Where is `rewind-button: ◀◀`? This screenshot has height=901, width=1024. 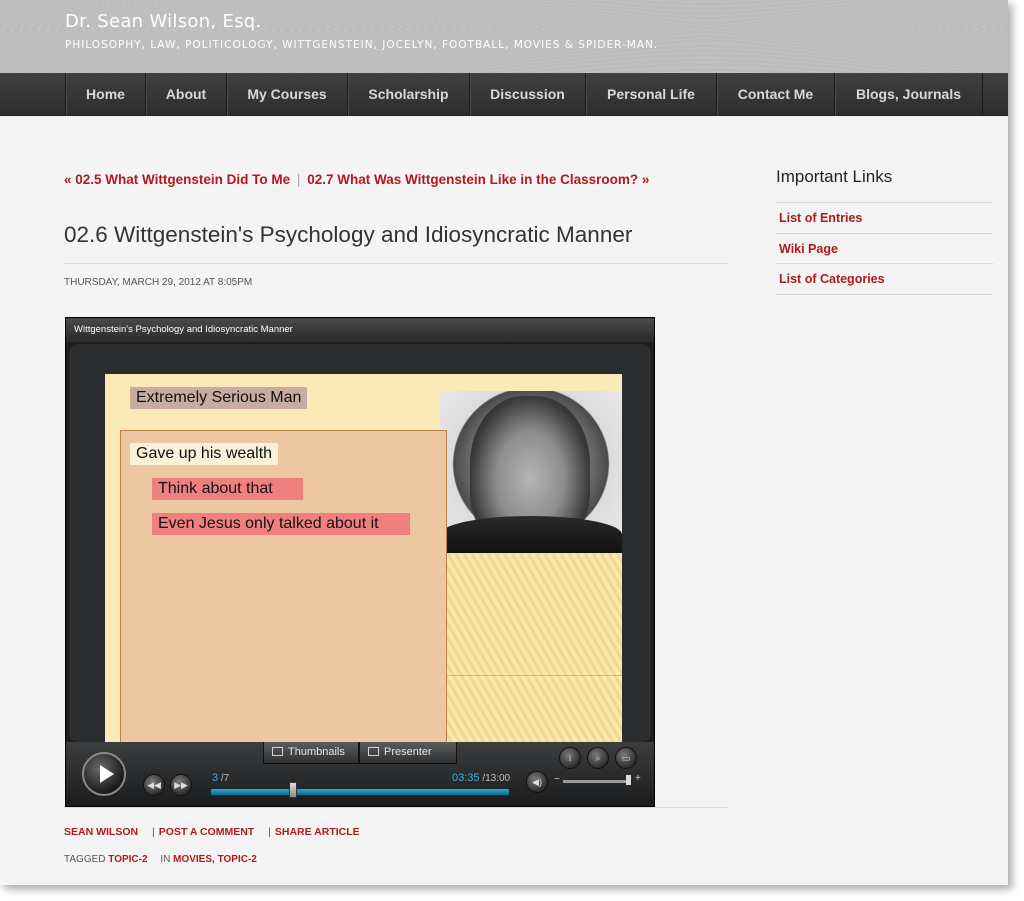 rewind-button: ◀◀ is located at coordinates (154, 785).